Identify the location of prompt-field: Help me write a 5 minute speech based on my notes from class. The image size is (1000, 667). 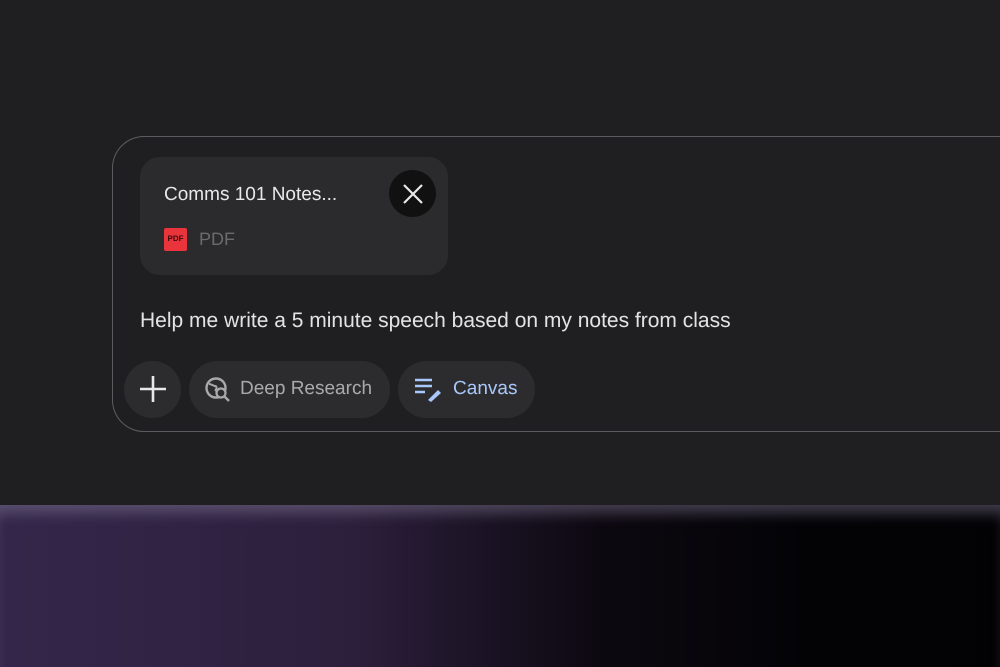
(540, 320).